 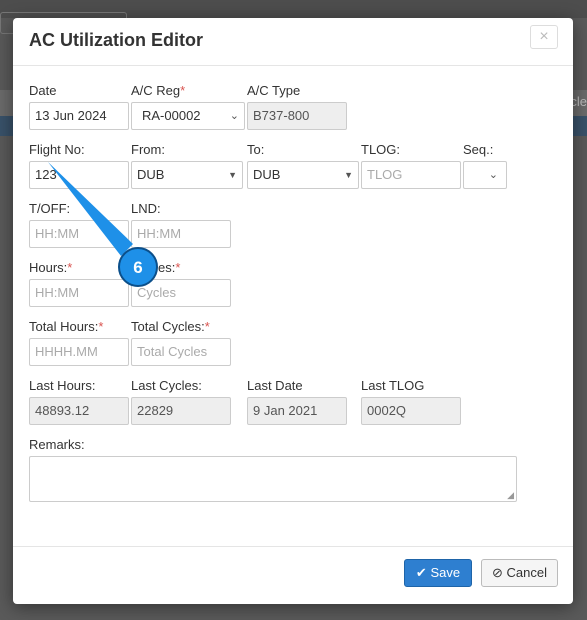 What do you see at coordinates (90, 209) in the screenshot?
I see `callout-pointer` at bounding box center [90, 209].